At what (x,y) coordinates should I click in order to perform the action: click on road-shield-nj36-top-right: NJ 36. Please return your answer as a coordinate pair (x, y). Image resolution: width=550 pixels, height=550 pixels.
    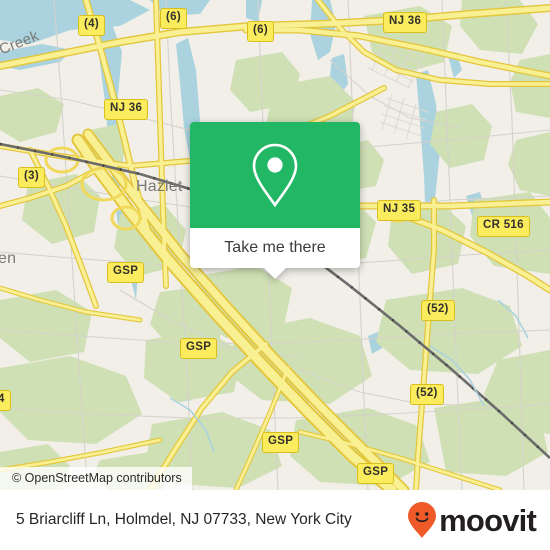
    Looking at the image, I should click on (405, 22).